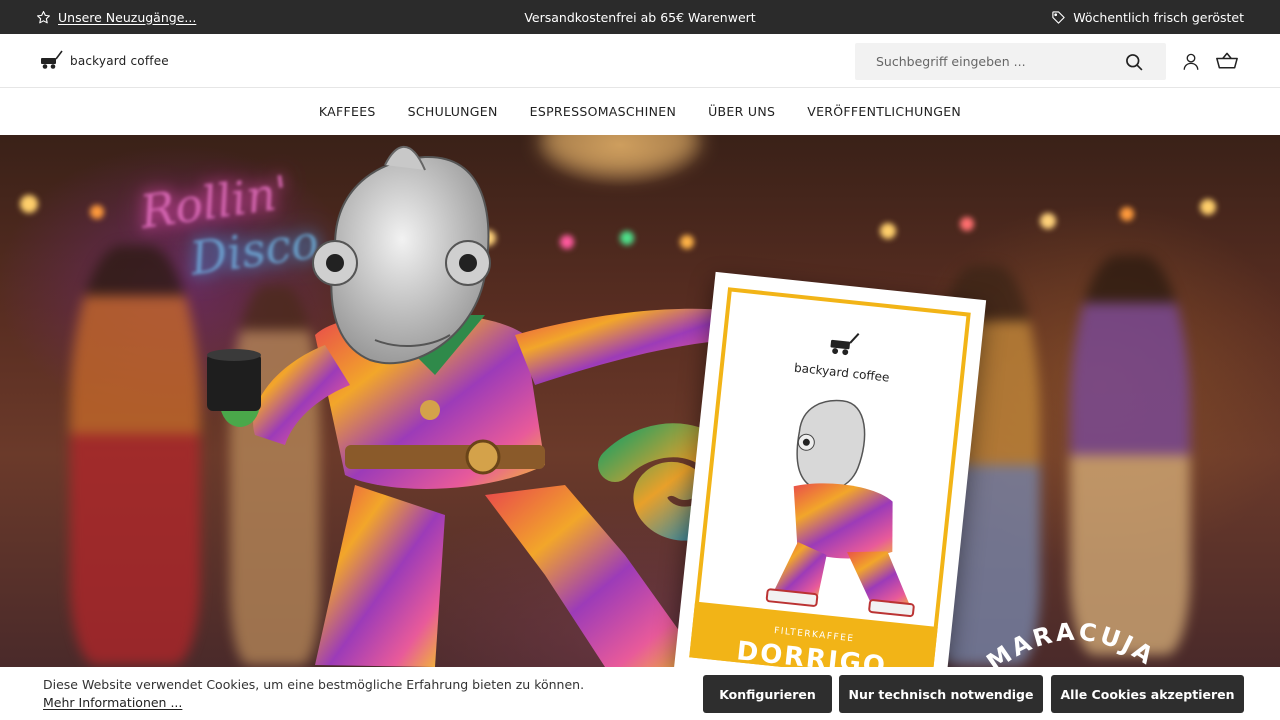  Describe the element at coordinates (941, 694) in the screenshot. I see `cookie-necessary-only-button: Nur technisch notwendige` at that location.